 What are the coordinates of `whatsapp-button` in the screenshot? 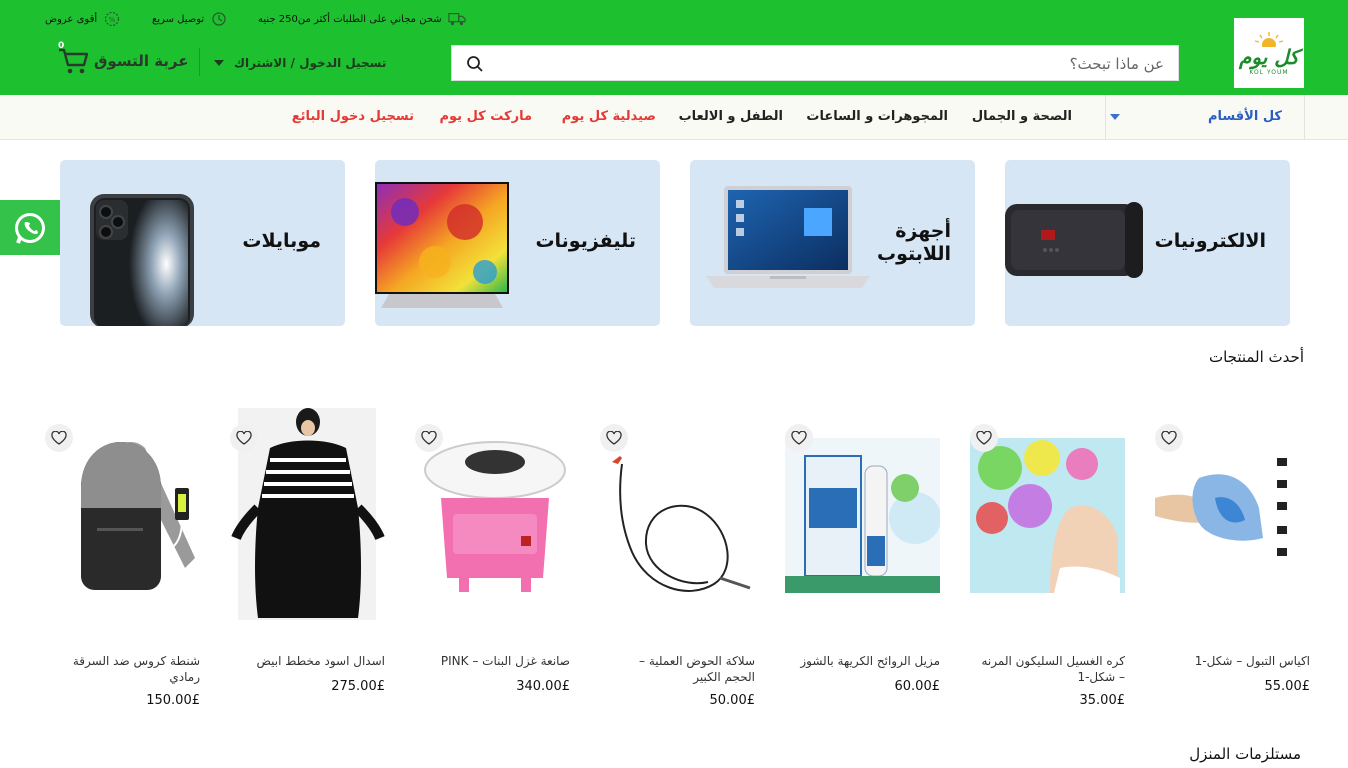 It's located at (30, 227).